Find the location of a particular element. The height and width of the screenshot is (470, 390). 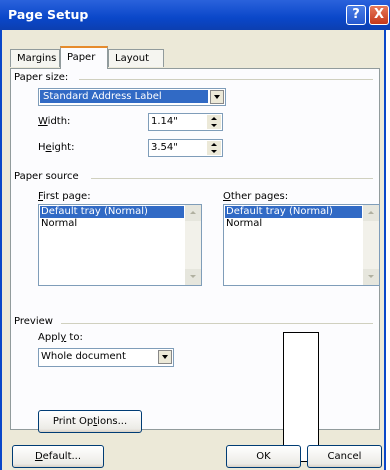

other-pages-listbox: Default tray (Normal) Normal is located at coordinates (301, 245).